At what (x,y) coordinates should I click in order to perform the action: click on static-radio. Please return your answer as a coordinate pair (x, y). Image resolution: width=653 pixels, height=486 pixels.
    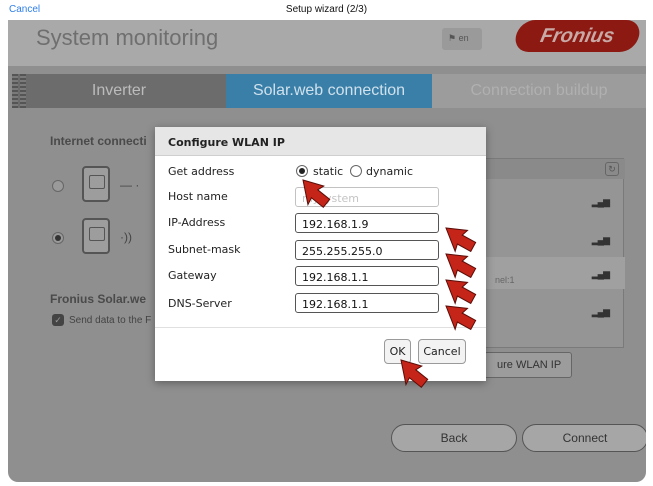
    Looking at the image, I should click on (302, 171).